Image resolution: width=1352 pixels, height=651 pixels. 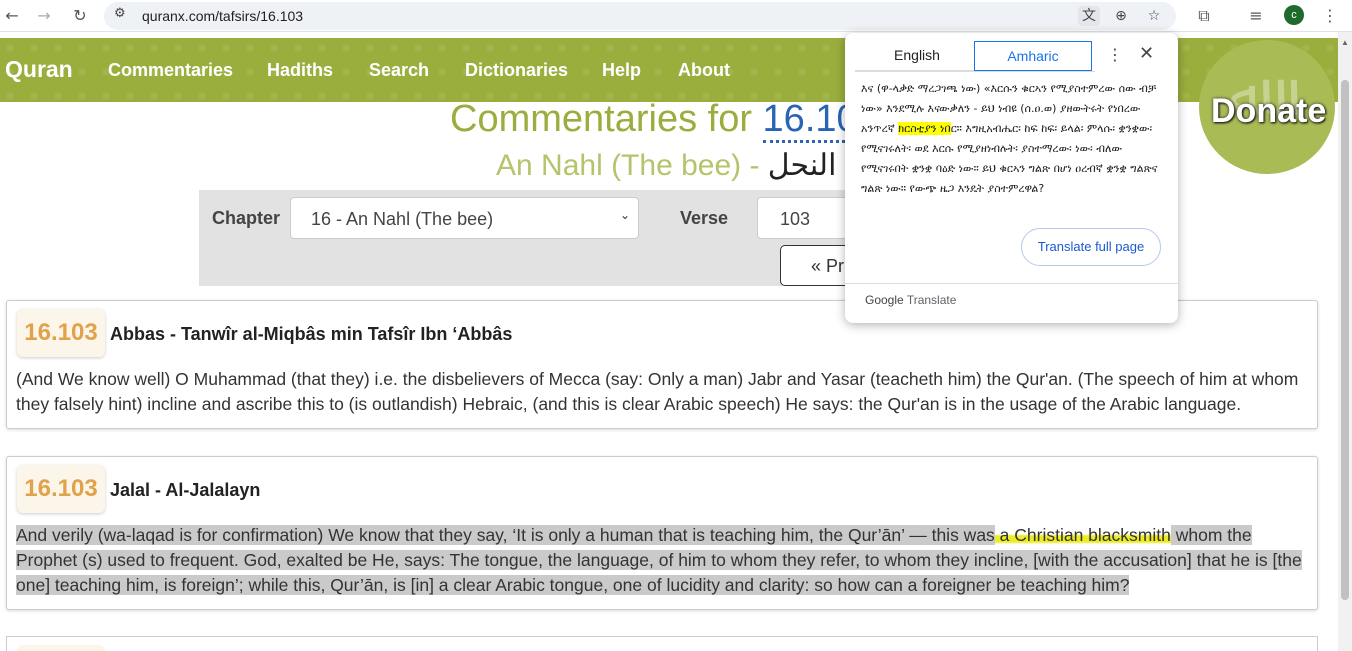 What do you see at coordinates (810, 120) in the screenshot?
I see `verse-reference-link: 16.10` at bounding box center [810, 120].